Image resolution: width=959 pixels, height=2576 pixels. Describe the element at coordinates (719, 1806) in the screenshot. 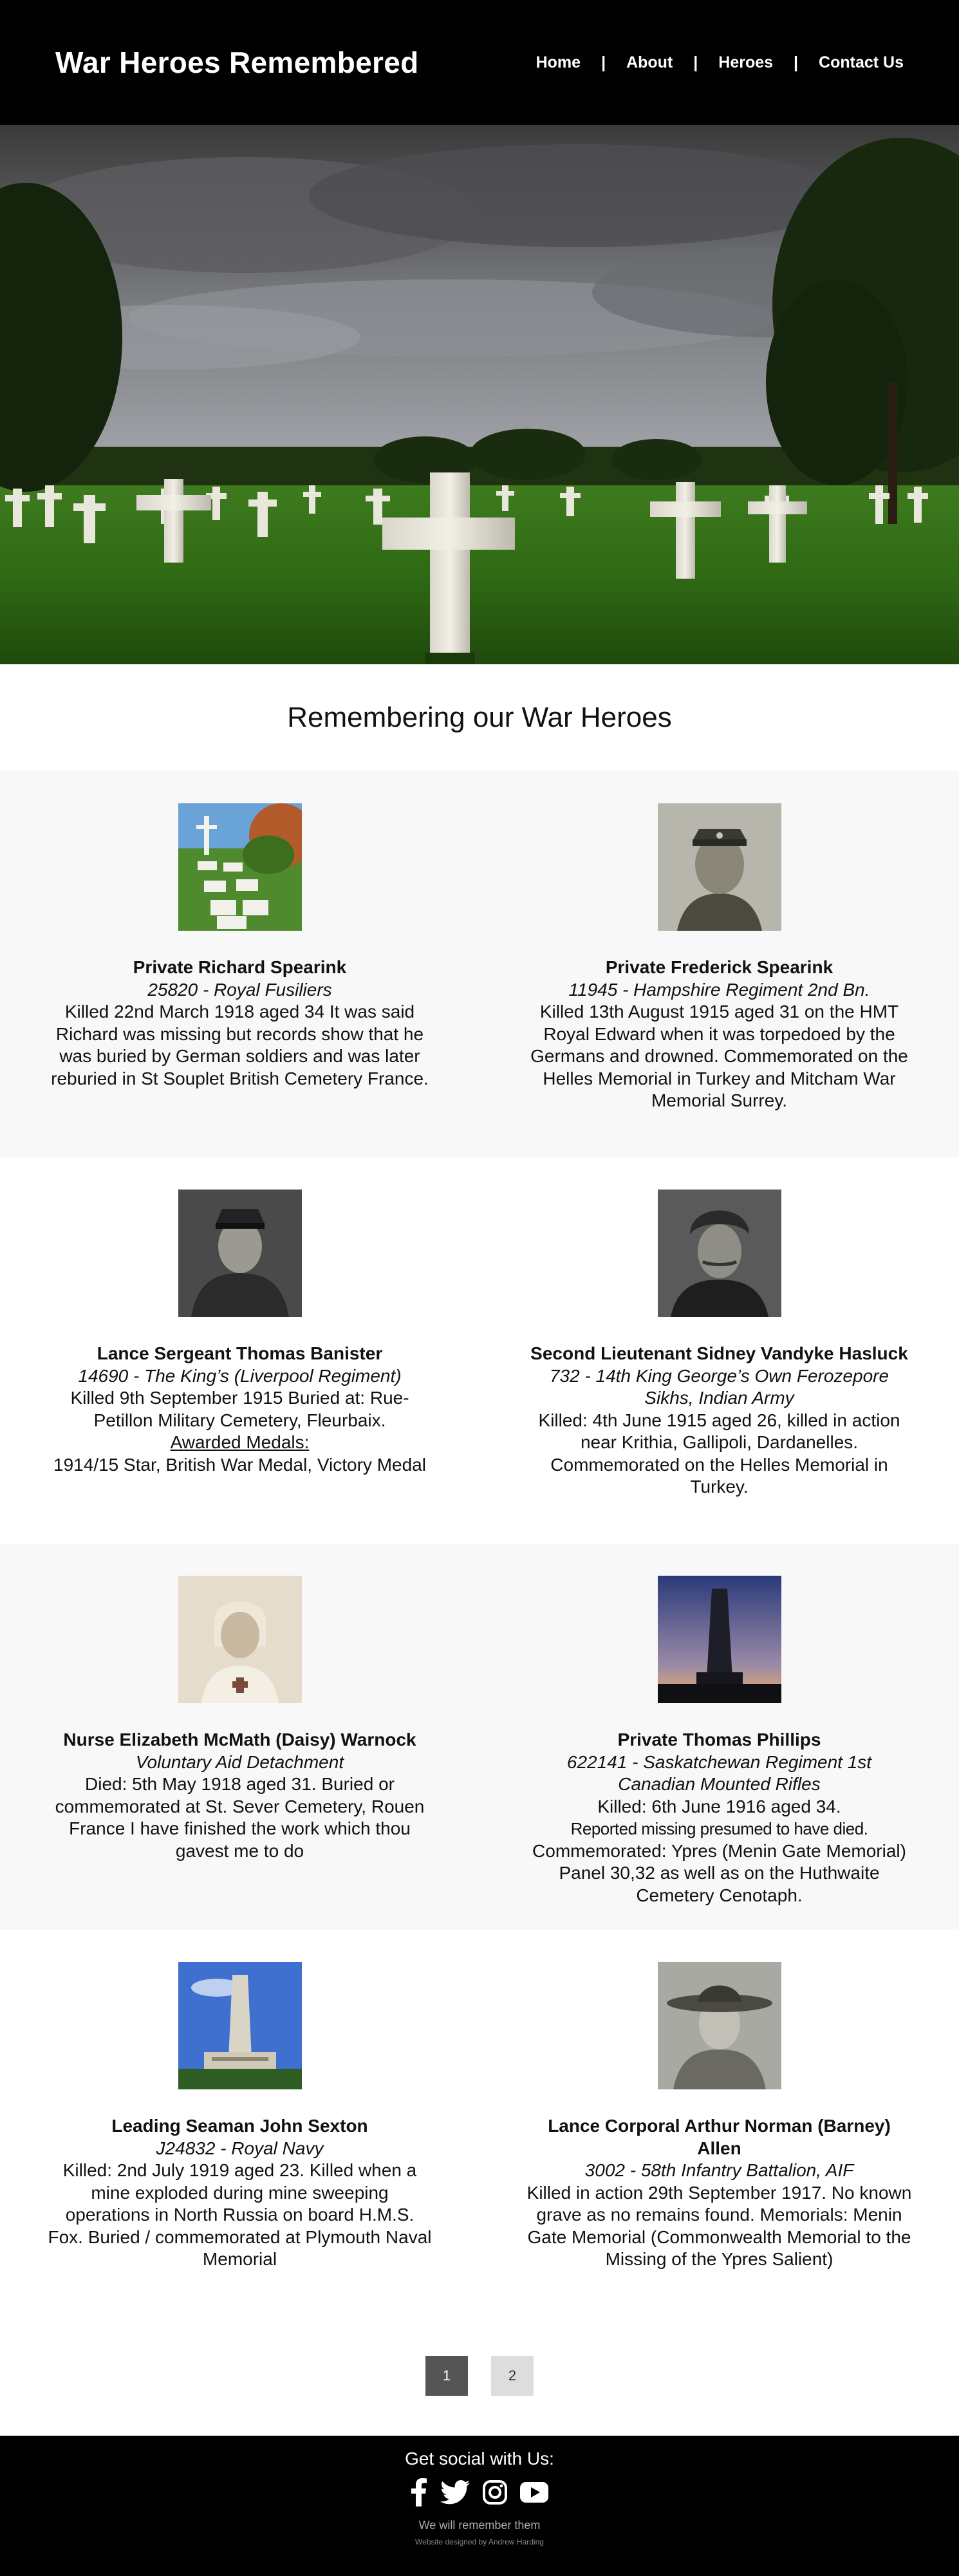

I see `hero-details: Killed: 6th June 1916 aged 34.` at that location.